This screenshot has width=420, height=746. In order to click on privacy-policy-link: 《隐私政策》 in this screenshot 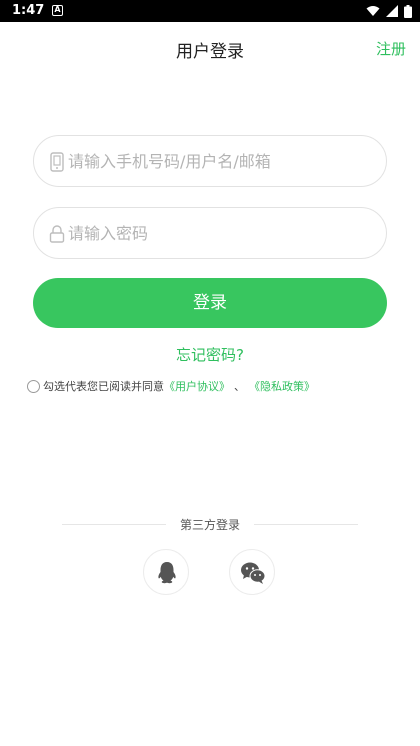, I will do `click(282, 386)`.